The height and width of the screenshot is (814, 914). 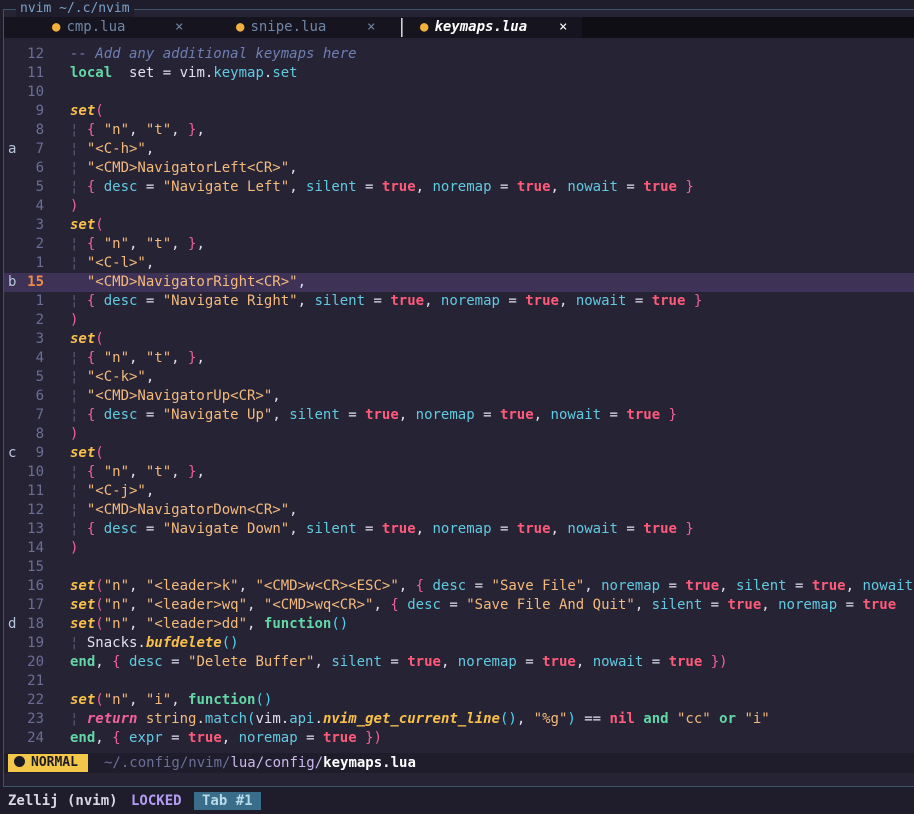 I want to click on code-line: 6 ¦ "<CMD>NavigatorUp<CR>",, so click(x=459, y=396).